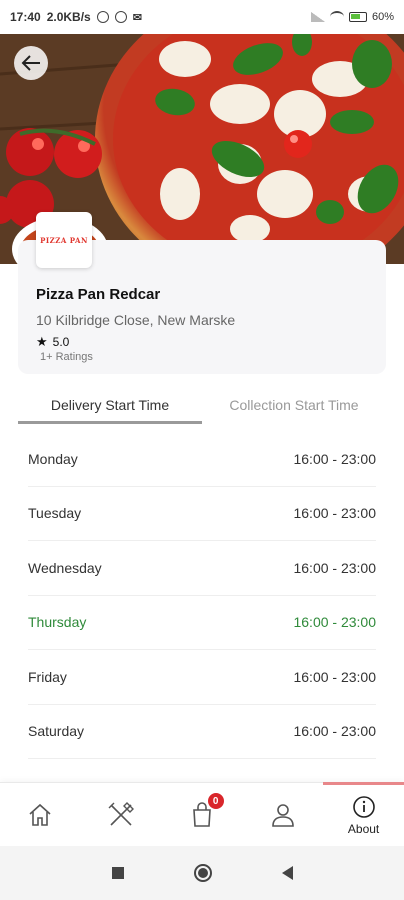 This screenshot has height=900, width=404. What do you see at coordinates (202, 732) in the screenshot?
I see `hours-row-saturday: Saturday 16:00 - 23:00` at bounding box center [202, 732].